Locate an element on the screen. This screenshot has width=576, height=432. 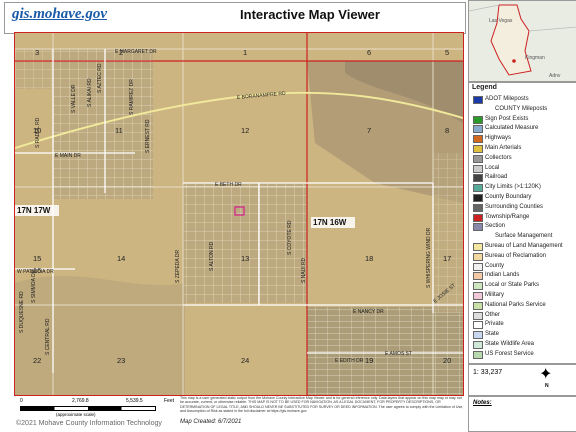
legend-item: Surface Management is located at coordinates (522, 236).